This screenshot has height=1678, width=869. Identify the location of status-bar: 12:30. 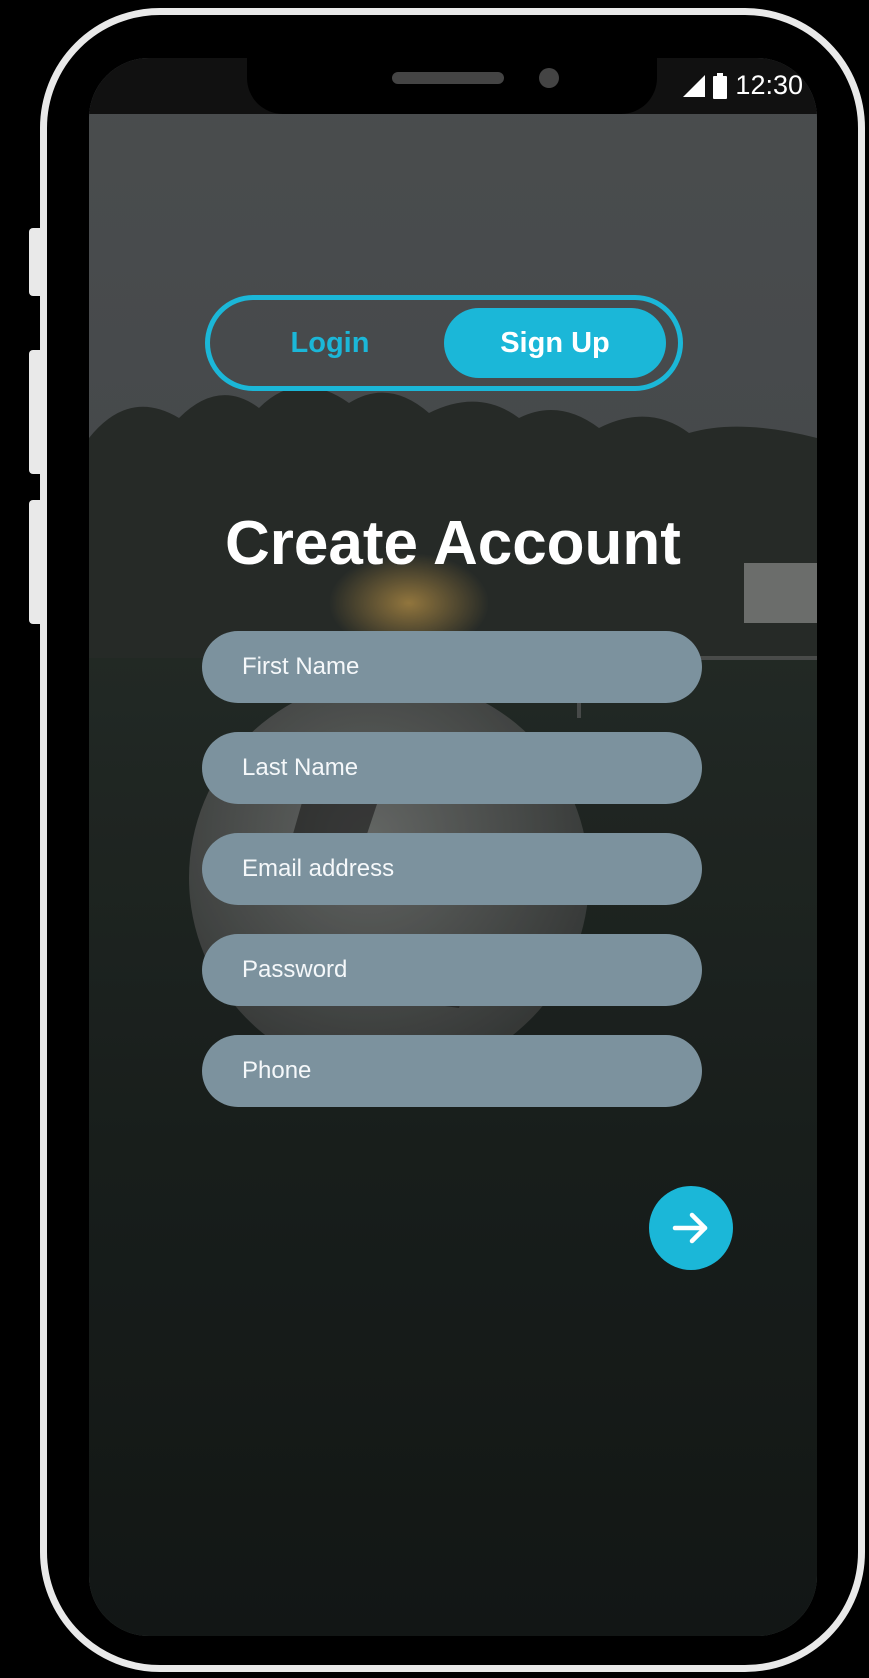
(453, 86).